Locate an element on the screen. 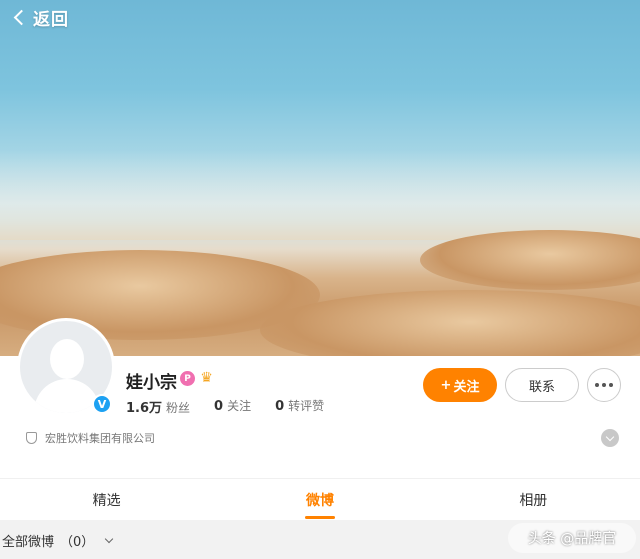 Image resolution: width=640 pixels, height=559 pixels. profile-tabs: 精选 微博 相册 is located at coordinates (320, 499).